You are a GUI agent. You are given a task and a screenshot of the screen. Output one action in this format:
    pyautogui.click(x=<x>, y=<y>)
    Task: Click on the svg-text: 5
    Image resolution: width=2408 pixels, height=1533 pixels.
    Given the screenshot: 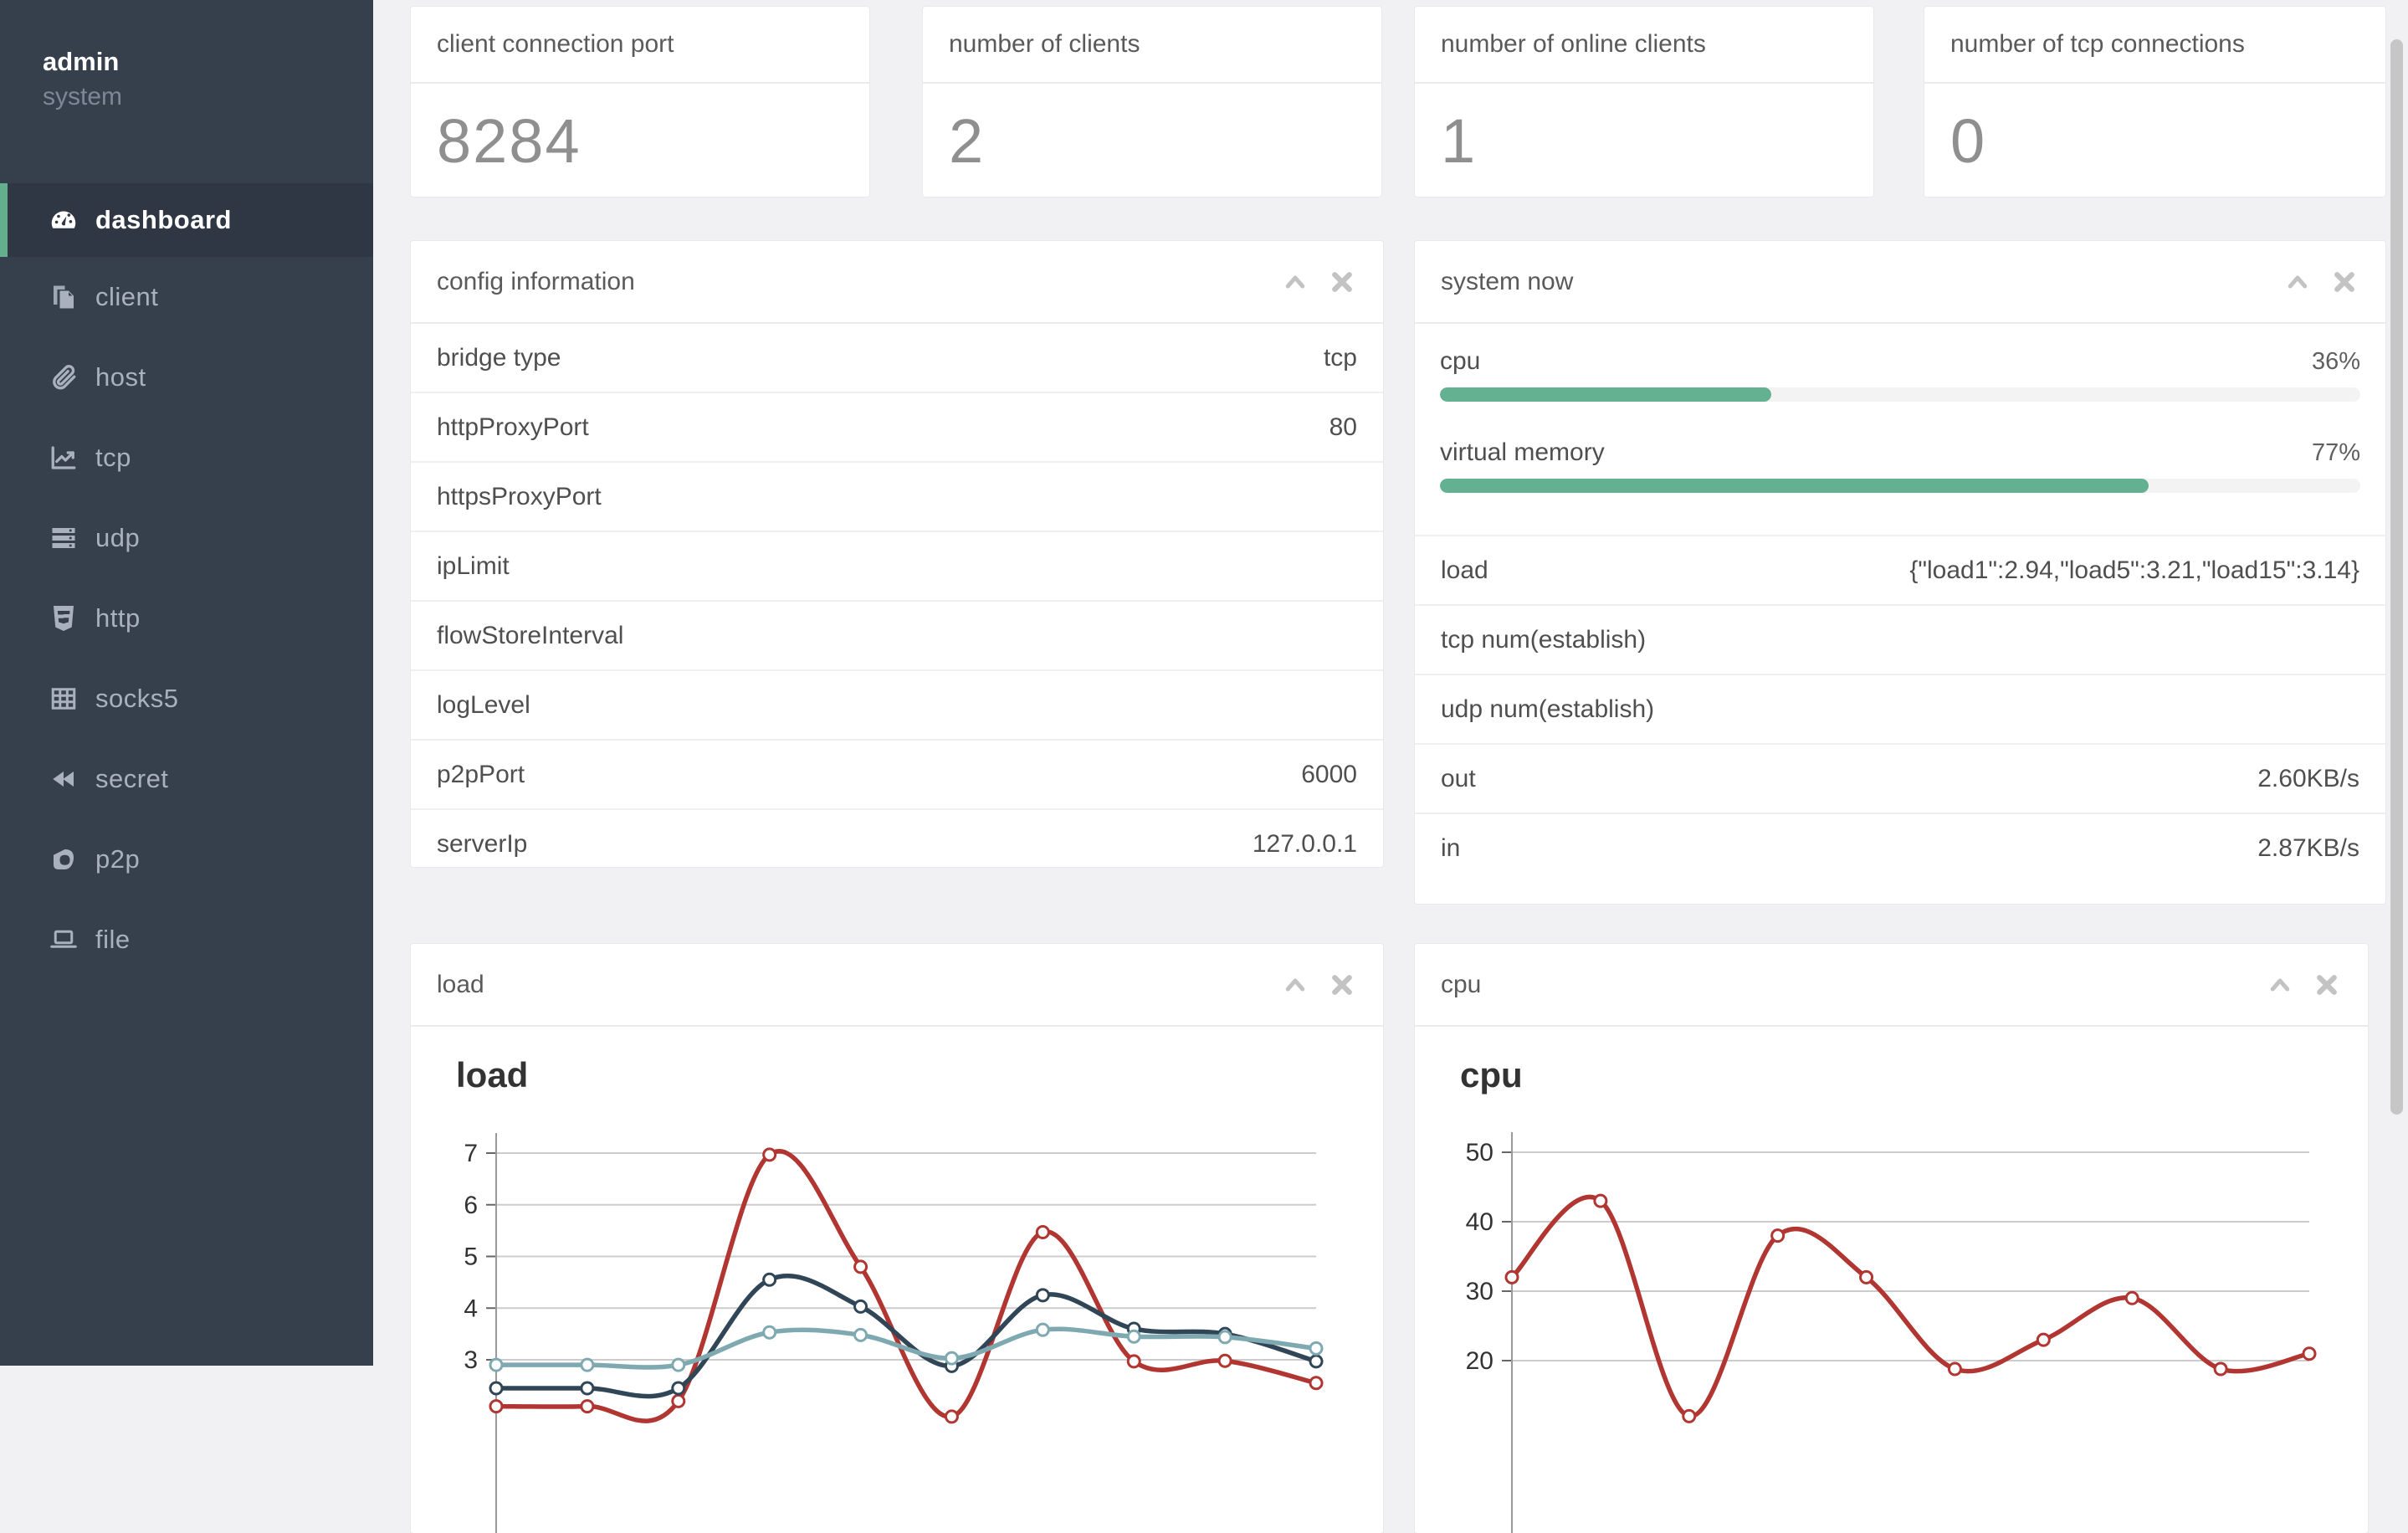 What is the action you would take?
    pyautogui.click(x=471, y=1257)
    